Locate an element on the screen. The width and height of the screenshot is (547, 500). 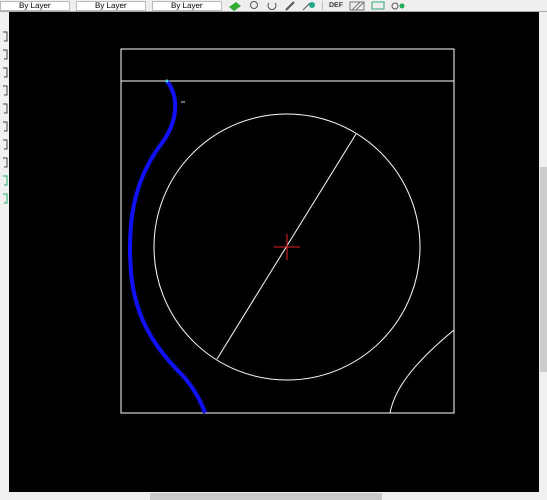
hatch-icon is located at coordinates (357, 5).